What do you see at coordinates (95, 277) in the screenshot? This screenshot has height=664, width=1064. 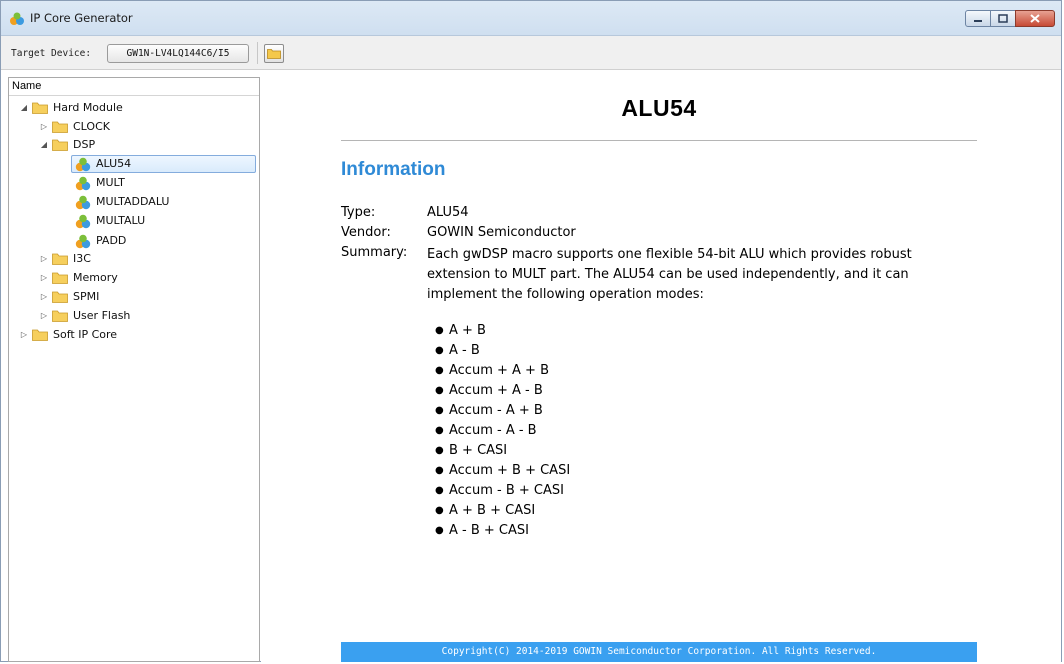 I see `tree-node-label: Memory` at bounding box center [95, 277].